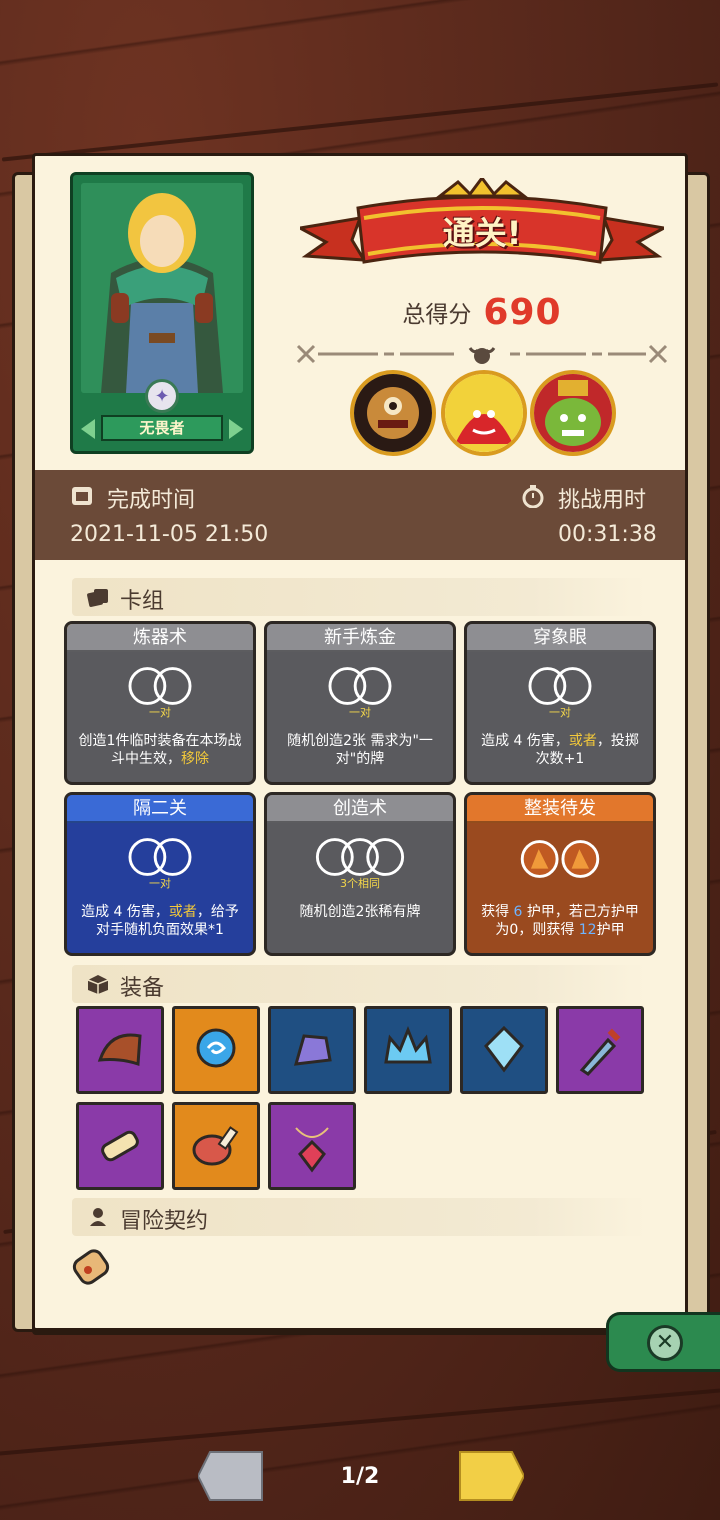  What do you see at coordinates (160, 703) in the screenshot?
I see `deck-card: 炼器术 一对 创造1件临时装备在本场战斗中生效，移除` at bounding box center [160, 703].